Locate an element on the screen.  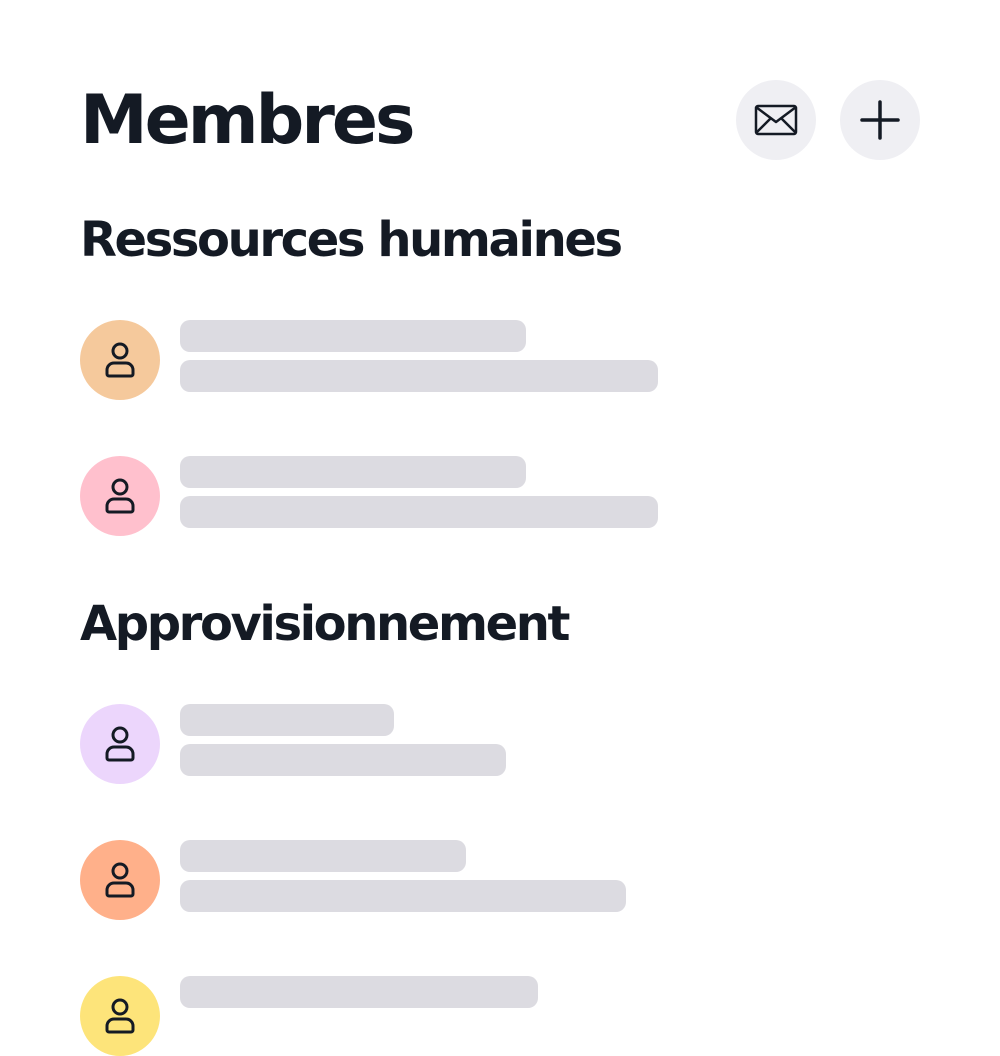
add-member-button is located at coordinates (880, 120).